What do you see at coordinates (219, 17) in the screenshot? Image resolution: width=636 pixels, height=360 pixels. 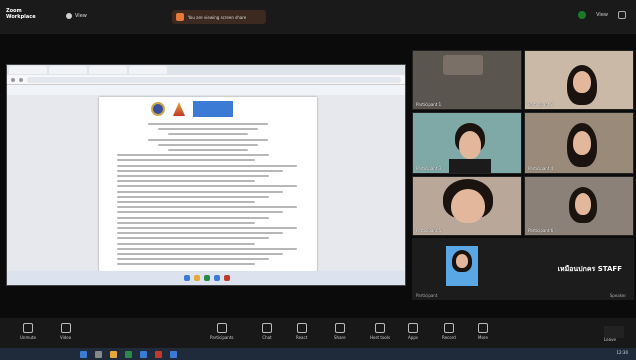 I see `share-banner: You are viewing screen share` at bounding box center [219, 17].